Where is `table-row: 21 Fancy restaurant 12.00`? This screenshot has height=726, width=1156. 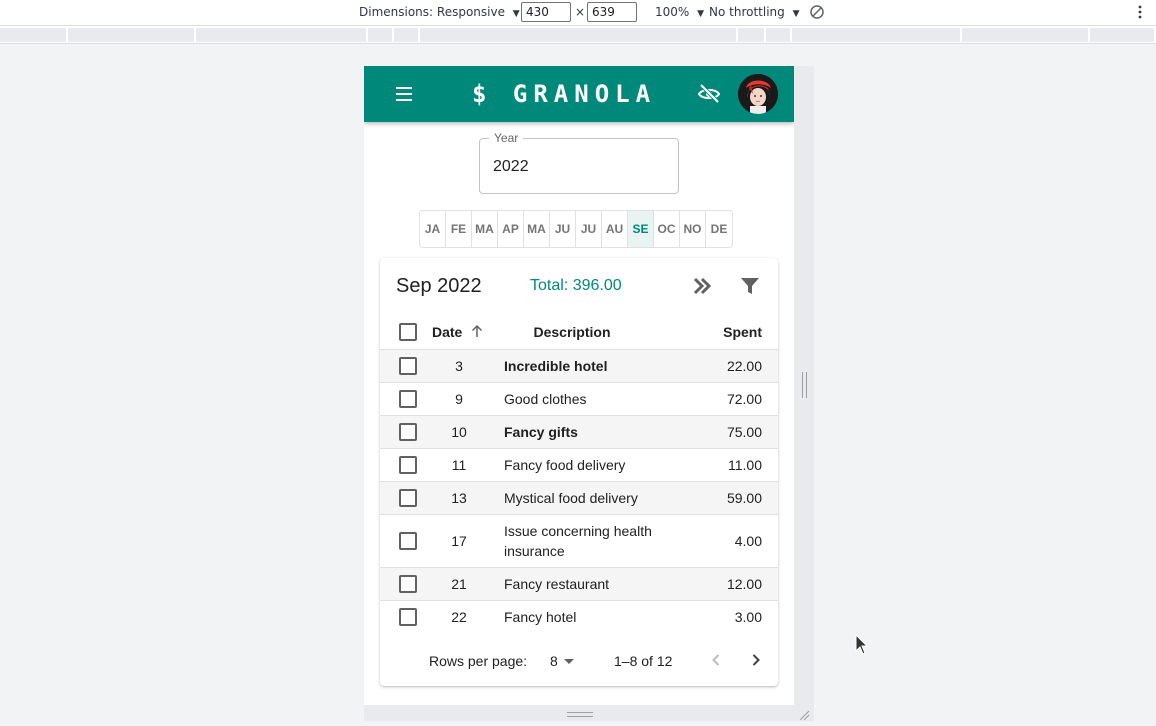
table-row: 21 Fancy restaurant 12.00 is located at coordinates (579, 584).